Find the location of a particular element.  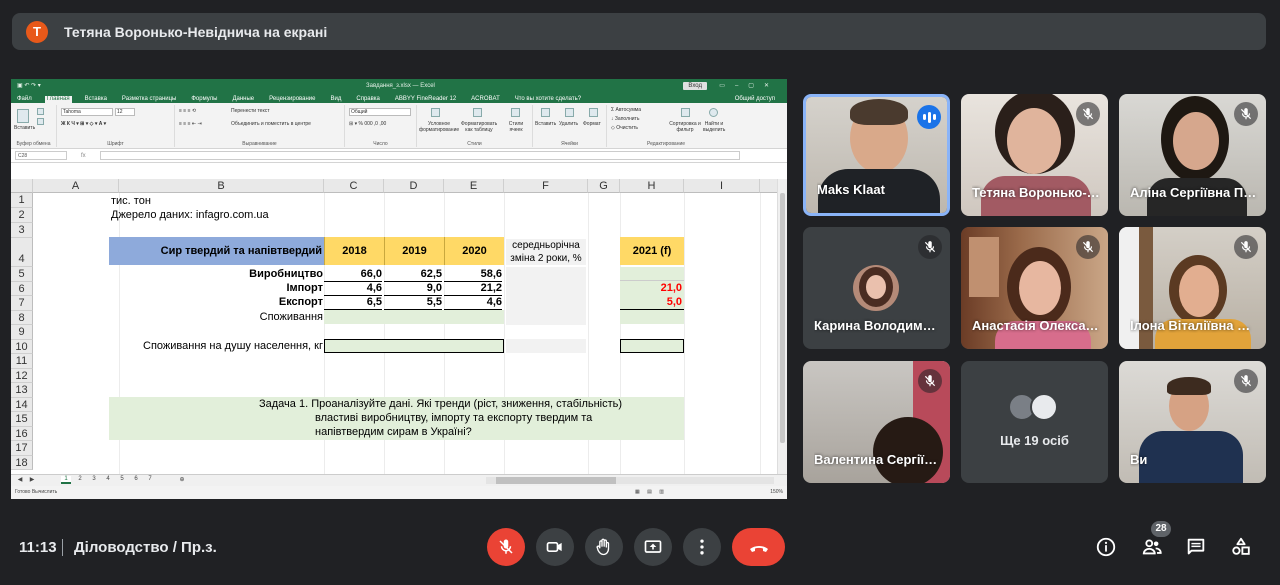

ribbon-tab: Данные is located at coordinates (243, 99).